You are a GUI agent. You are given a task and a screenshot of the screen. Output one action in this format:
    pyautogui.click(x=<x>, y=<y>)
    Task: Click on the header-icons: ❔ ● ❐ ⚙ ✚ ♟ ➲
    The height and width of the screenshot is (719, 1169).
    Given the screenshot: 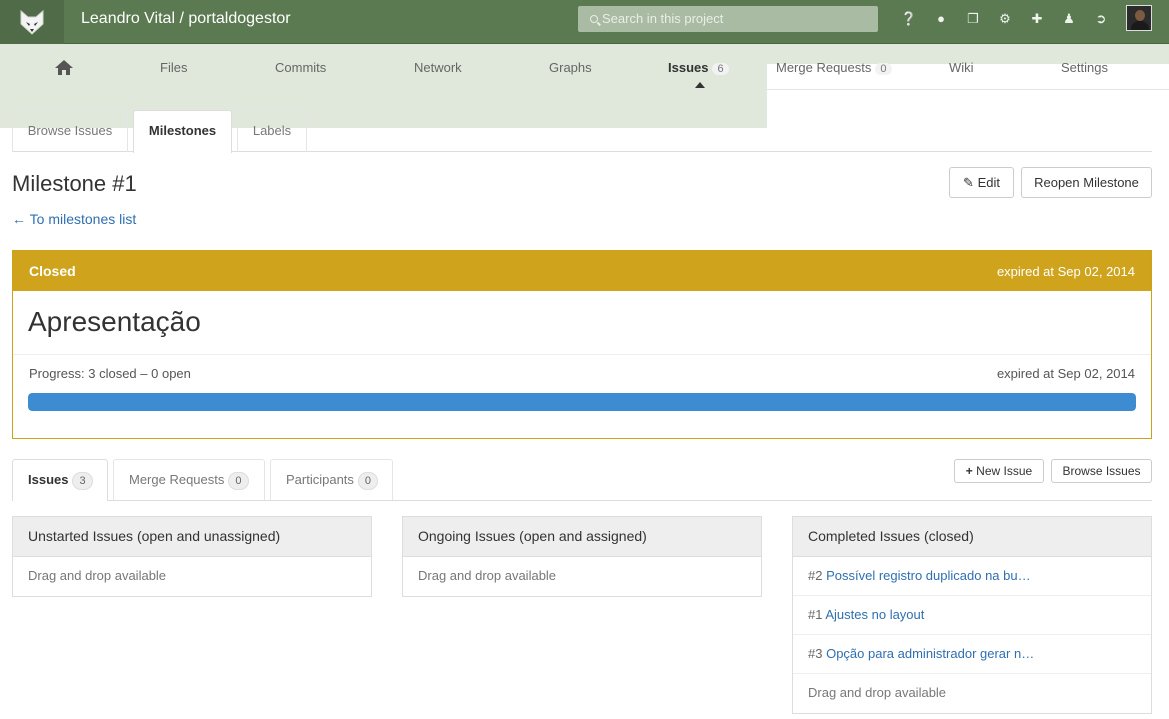 What is the action you would take?
    pyautogui.click(x=1005, y=19)
    